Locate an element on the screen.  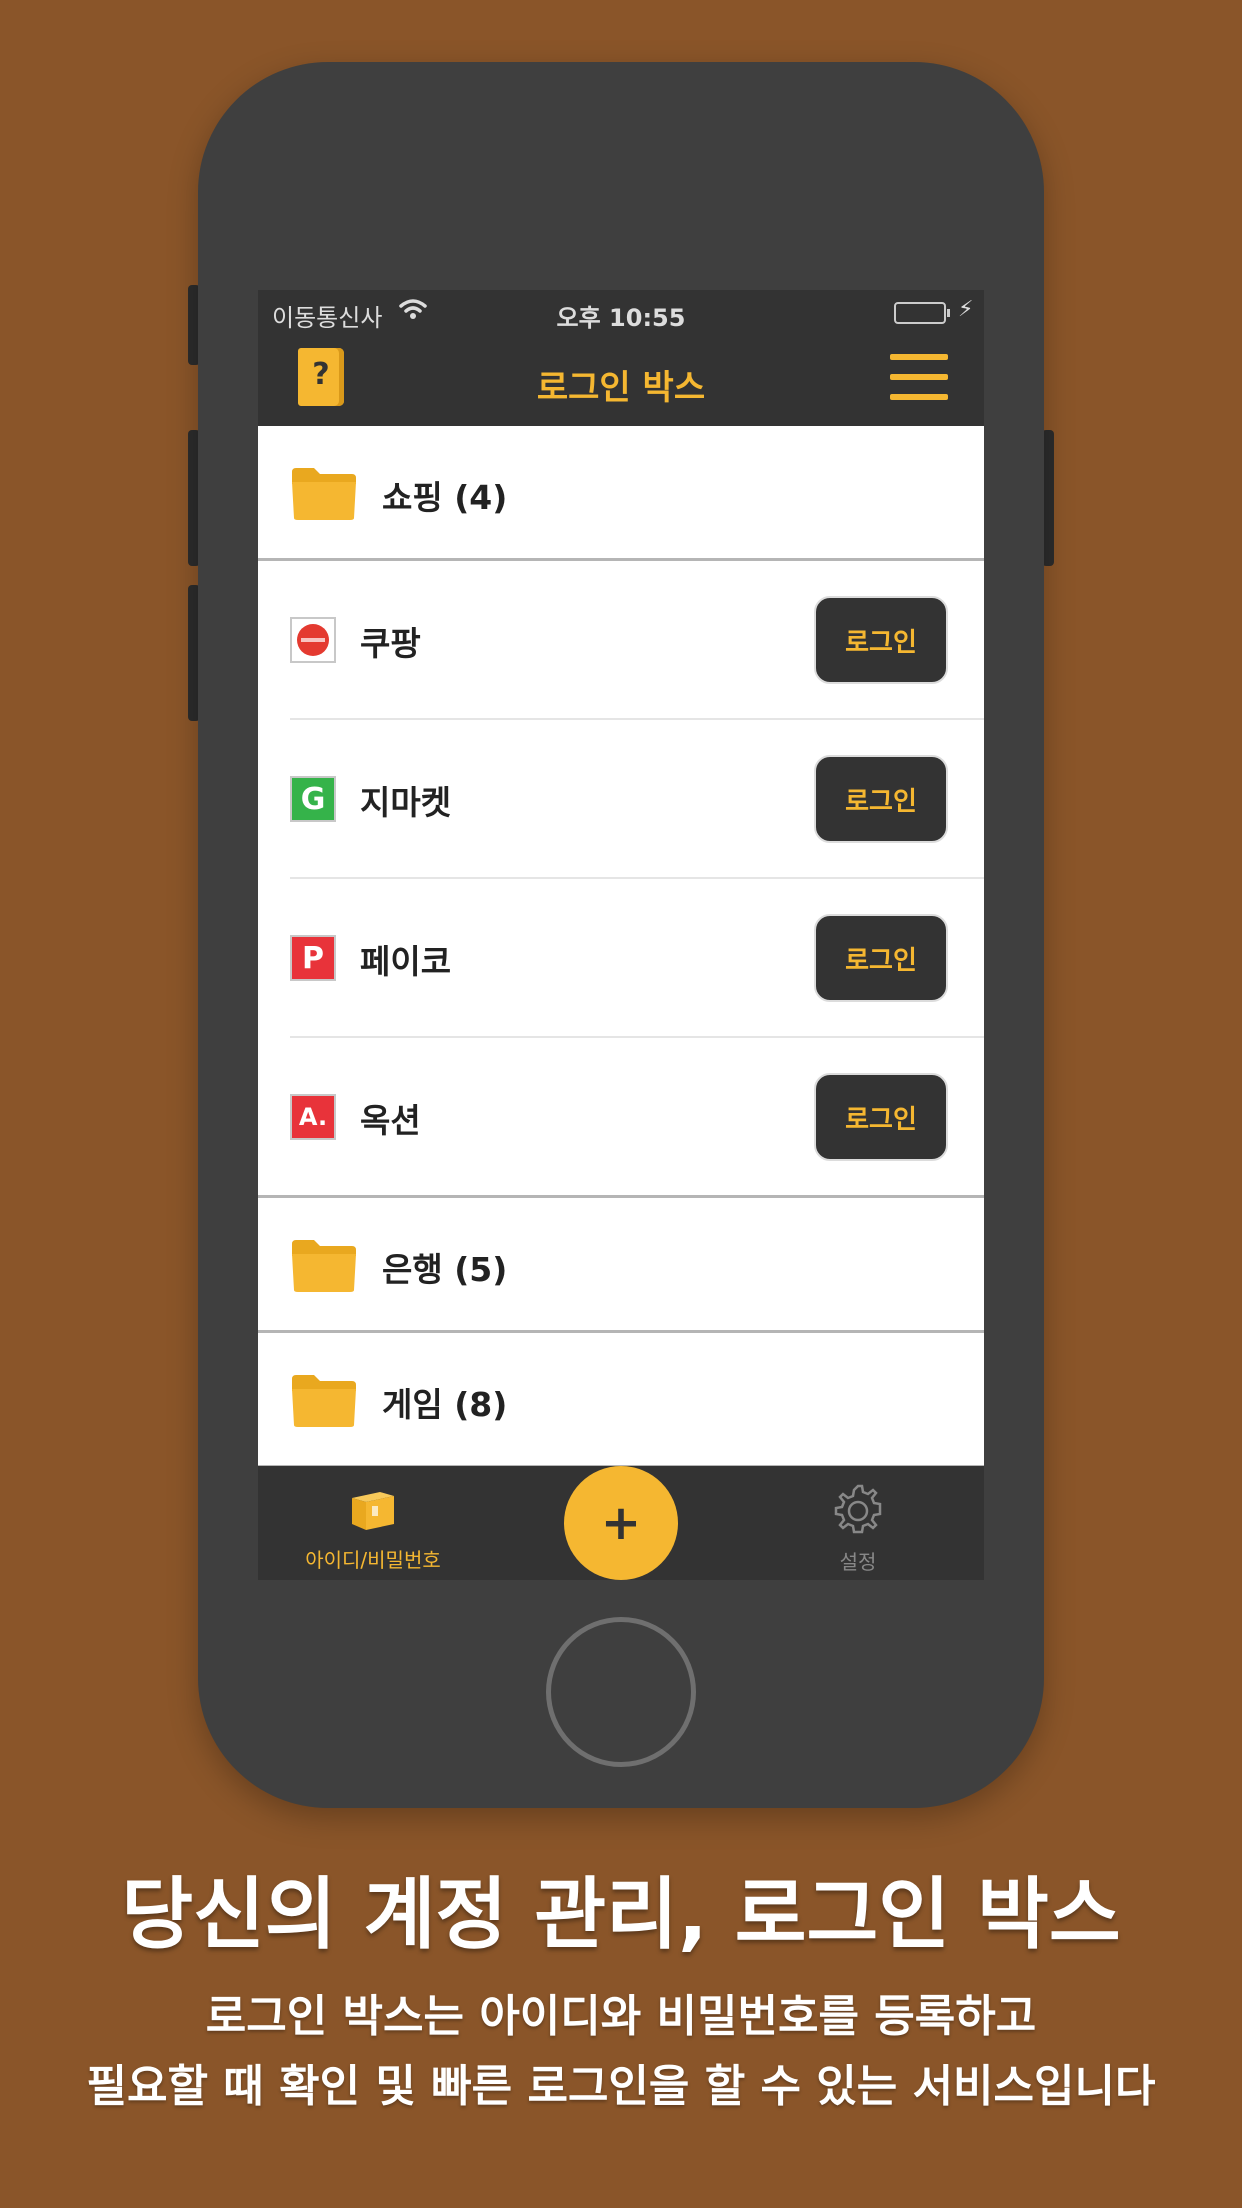
gmarket-logo-icon: G is located at coordinates (313, 799).